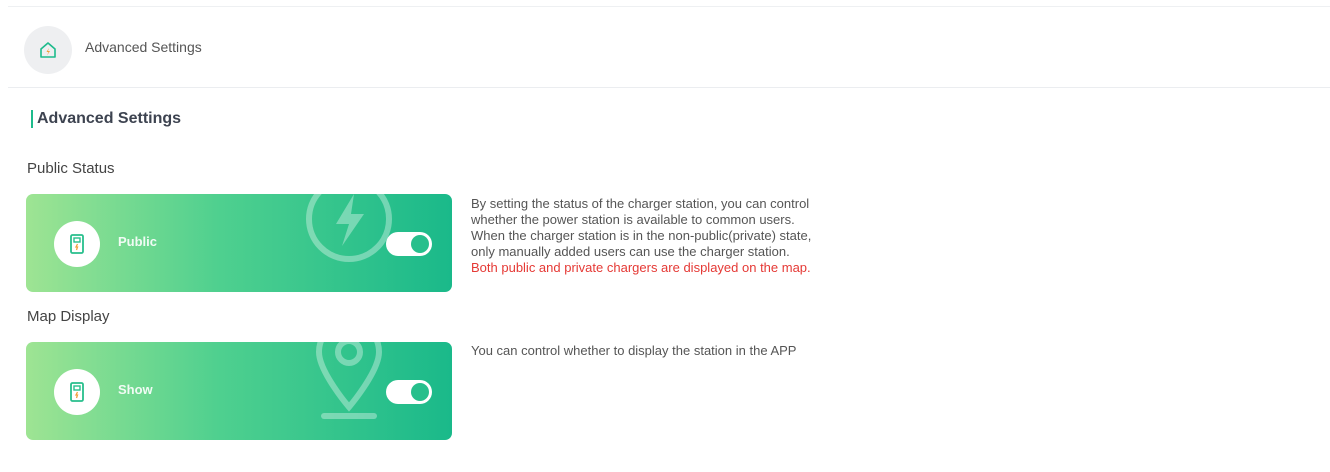 The width and height of the screenshot is (1330, 472). What do you see at coordinates (106, 119) in the screenshot?
I see `section-title: Advanced Settings` at bounding box center [106, 119].